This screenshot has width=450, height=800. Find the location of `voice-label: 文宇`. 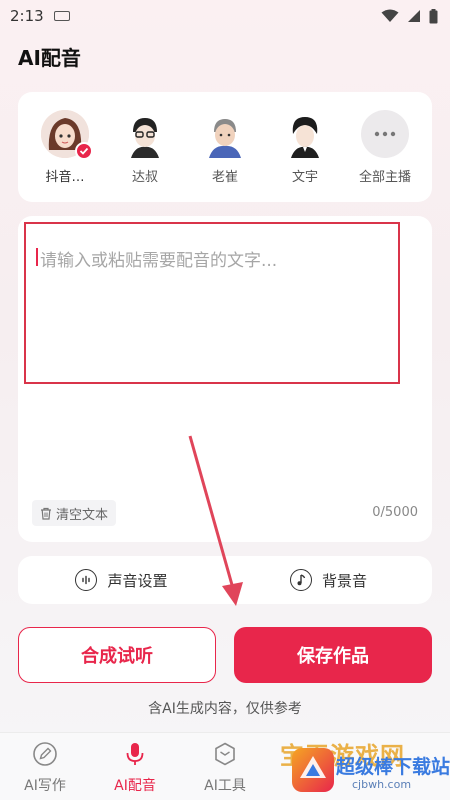

voice-label: 文宇 is located at coordinates (304, 177).